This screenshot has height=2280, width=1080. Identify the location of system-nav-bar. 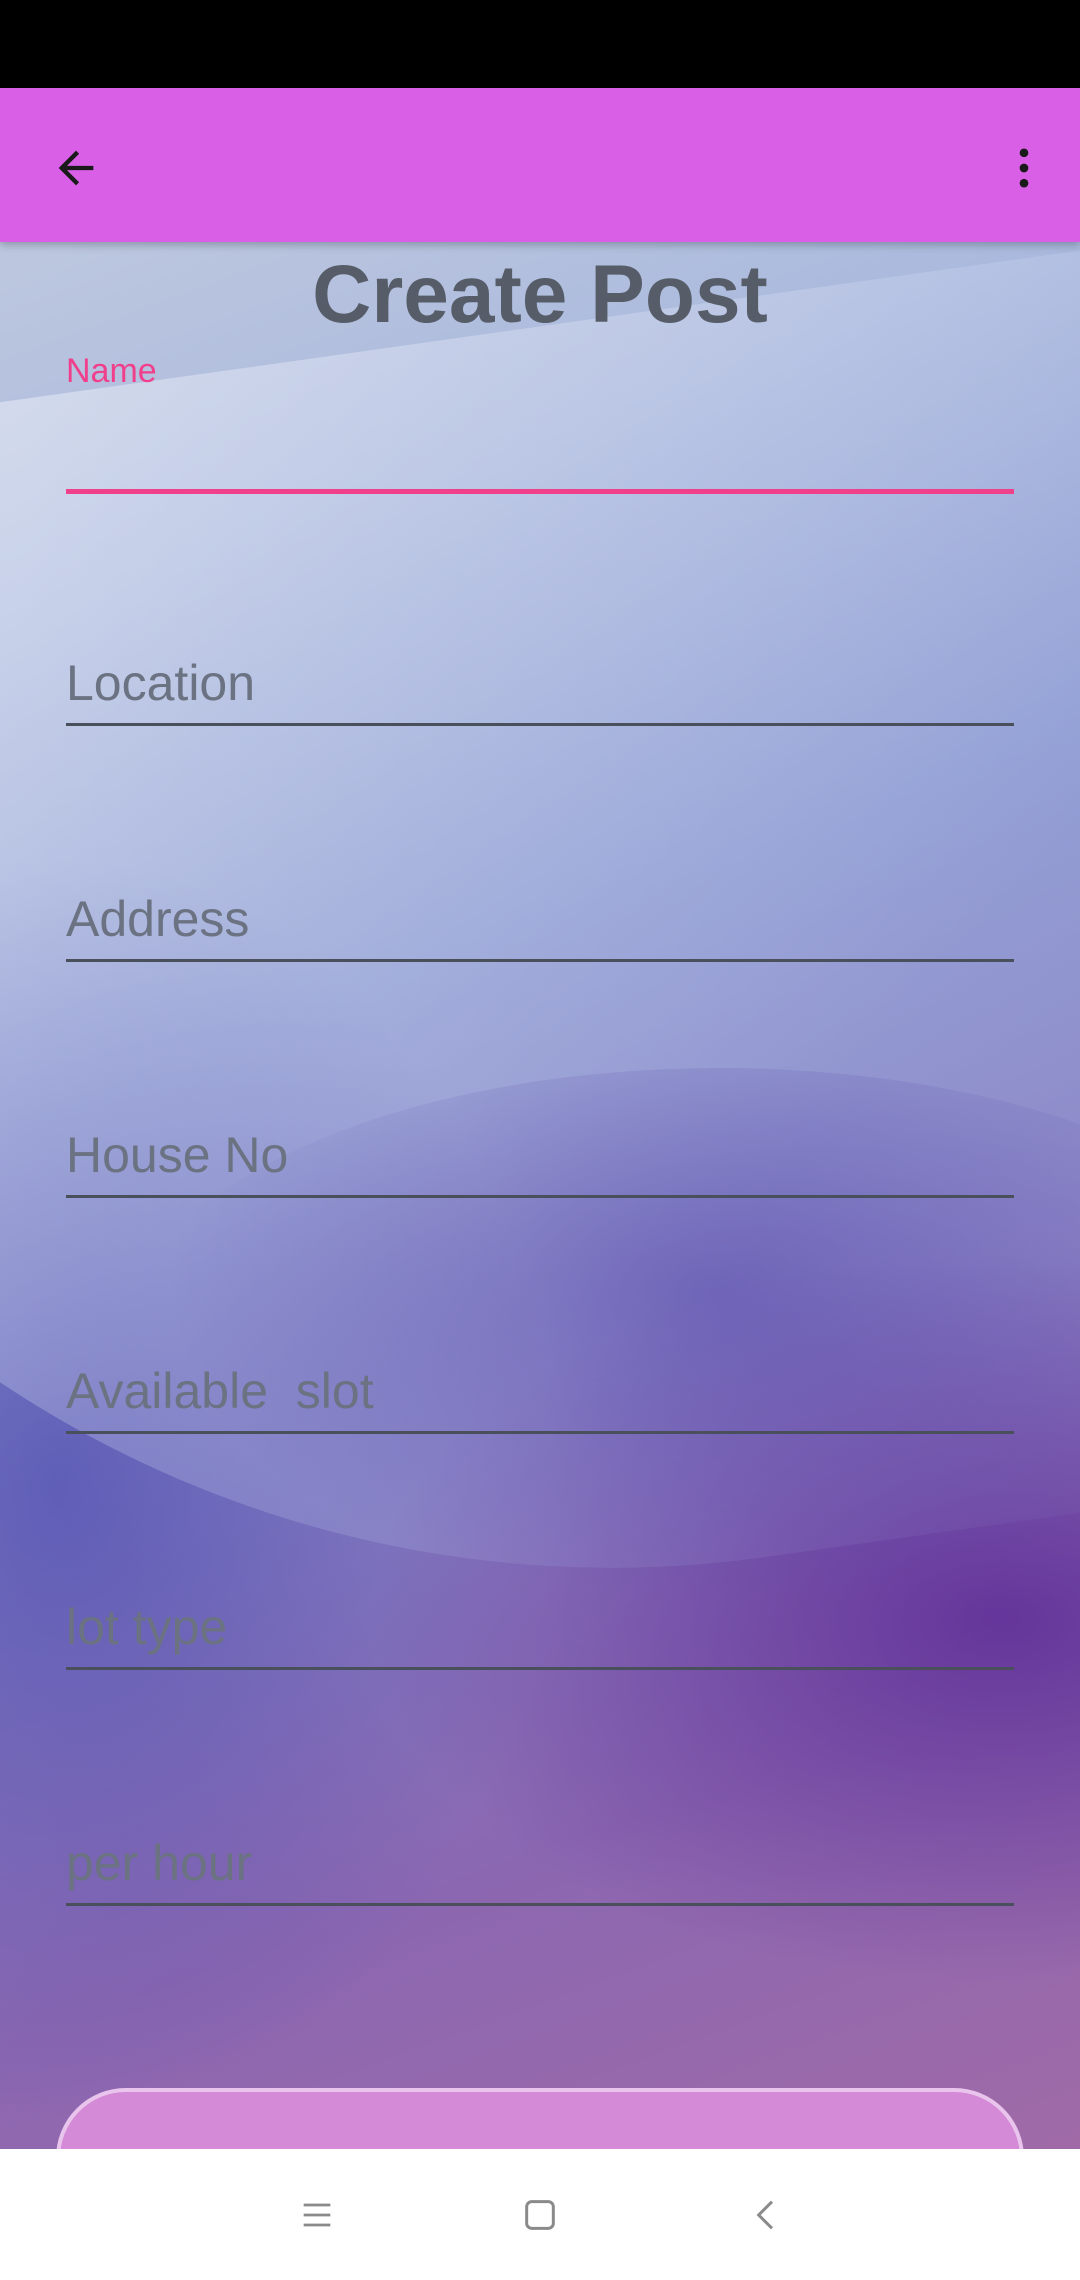
(540, 2214).